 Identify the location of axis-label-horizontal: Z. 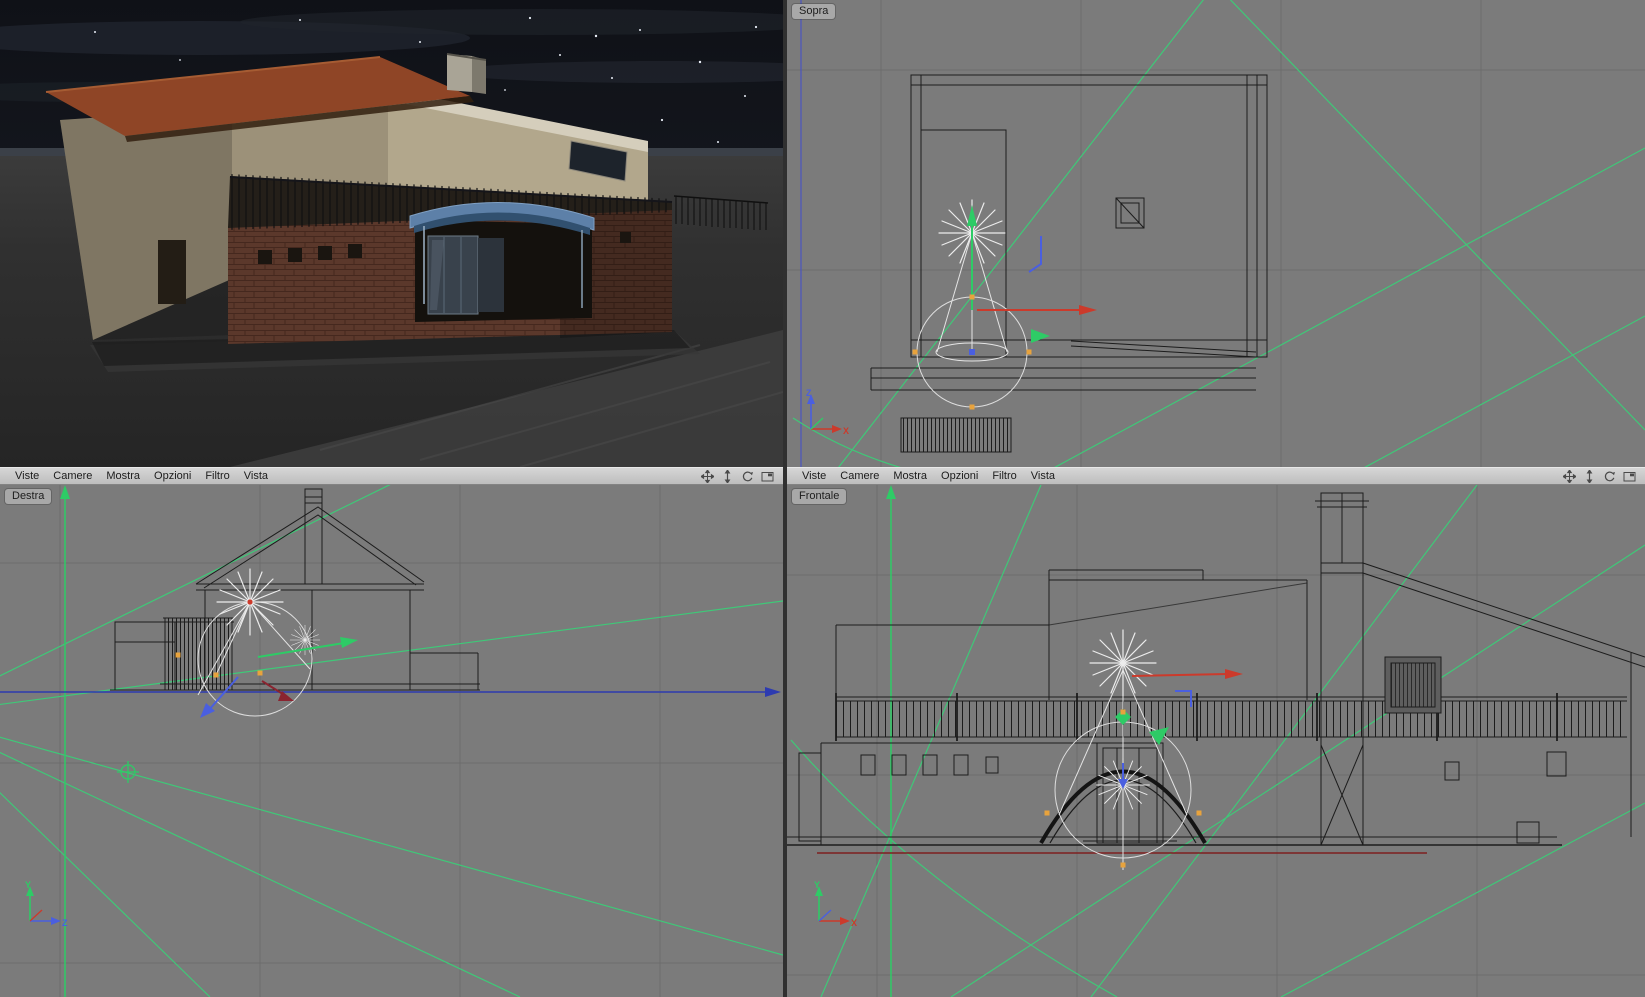
(65, 923).